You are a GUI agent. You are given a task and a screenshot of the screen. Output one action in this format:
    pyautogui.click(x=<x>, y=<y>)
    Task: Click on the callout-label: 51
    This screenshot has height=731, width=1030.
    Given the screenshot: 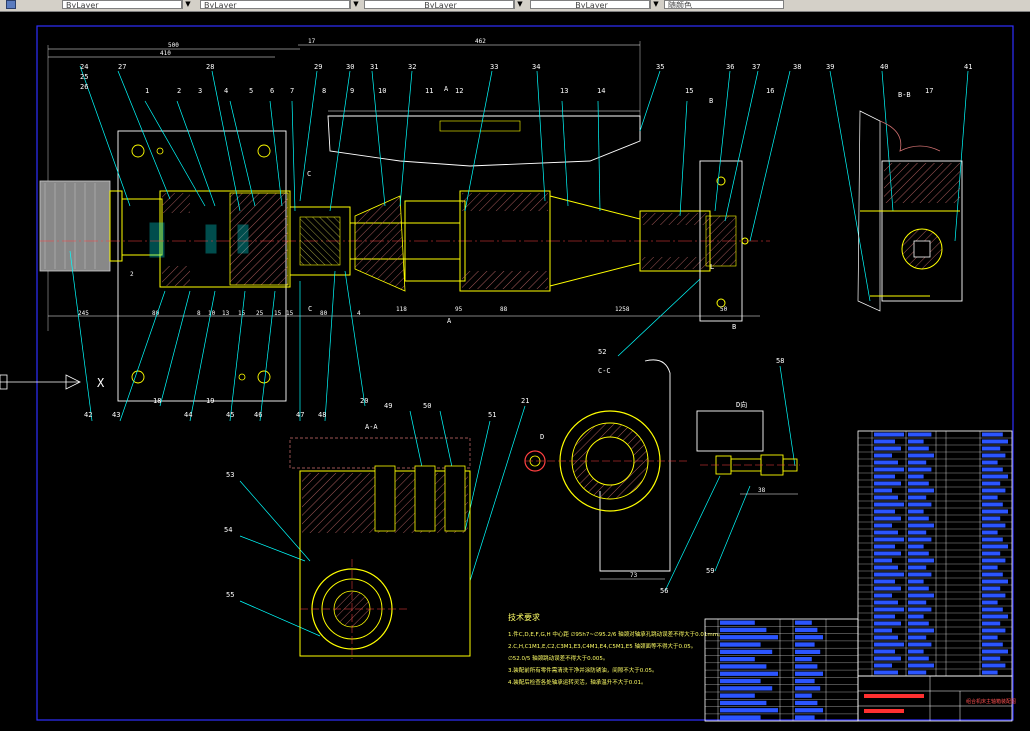 What is the action you would take?
    pyautogui.click(x=492, y=415)
    